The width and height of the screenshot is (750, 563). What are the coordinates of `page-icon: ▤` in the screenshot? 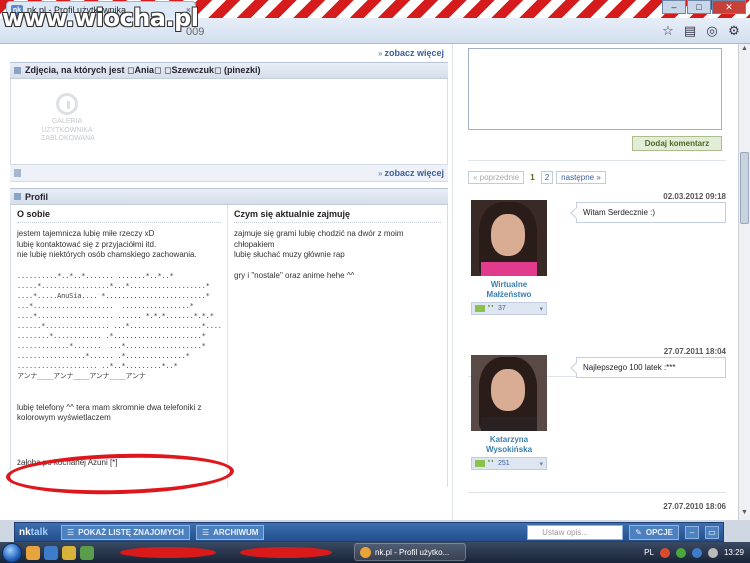 It's located at (690, 31).